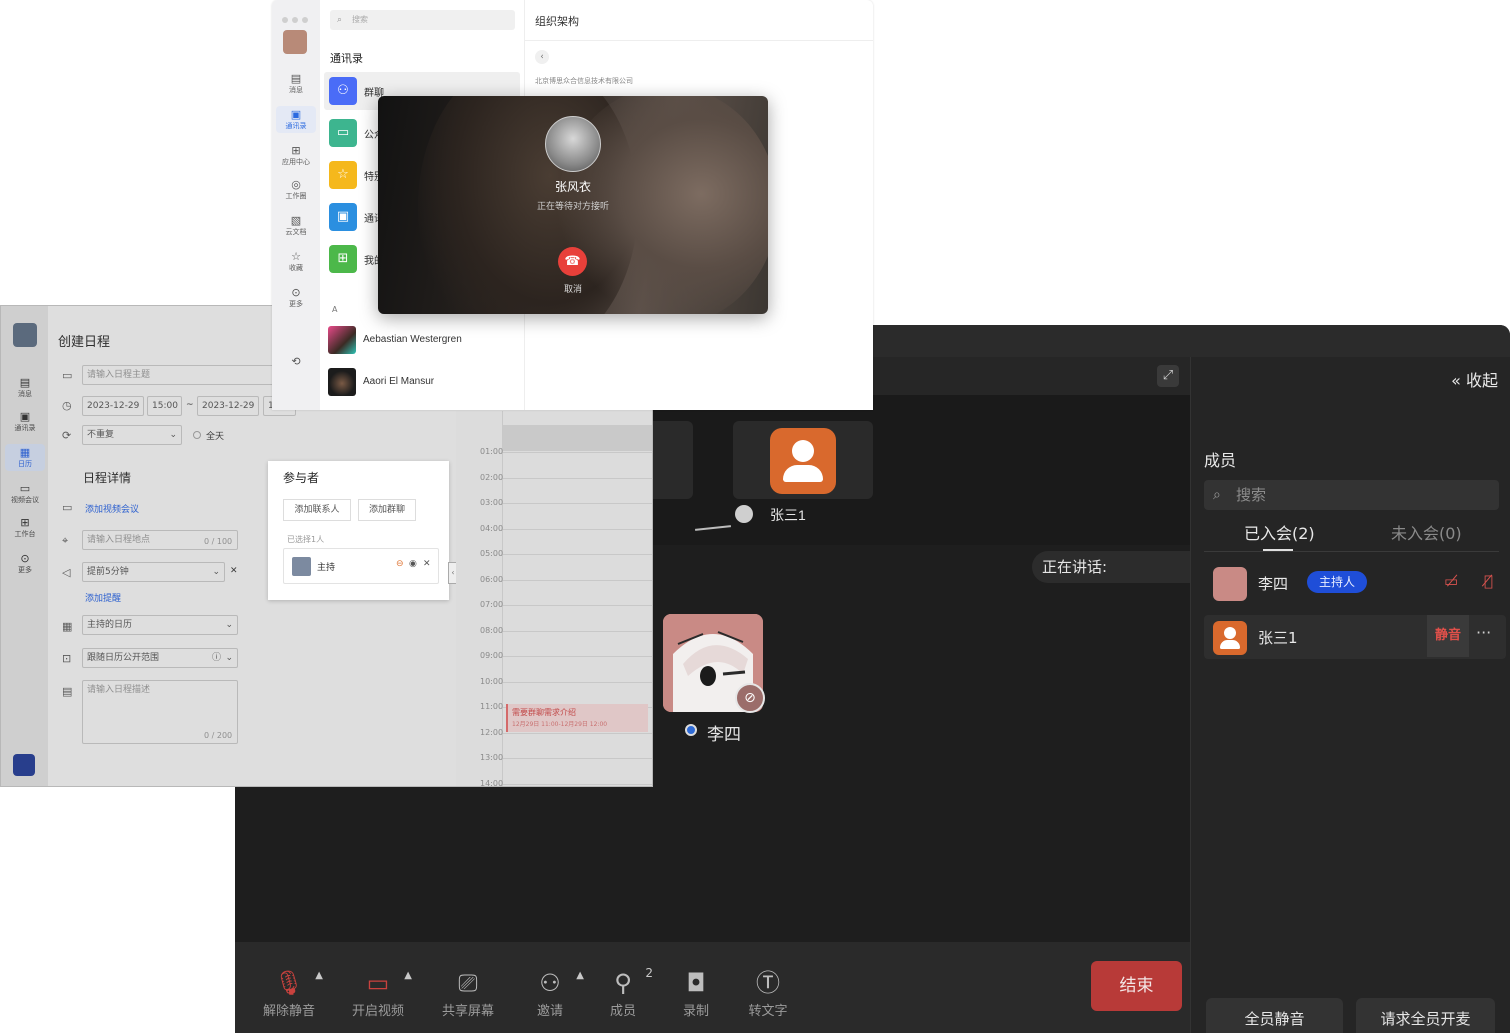 The height and width of the screenshot is (1033, 1511). What do you see at coordinates (296, 220) in the screenshot?
I see `cloud-doc-icon: ▧` at bounding box center [296, 220].